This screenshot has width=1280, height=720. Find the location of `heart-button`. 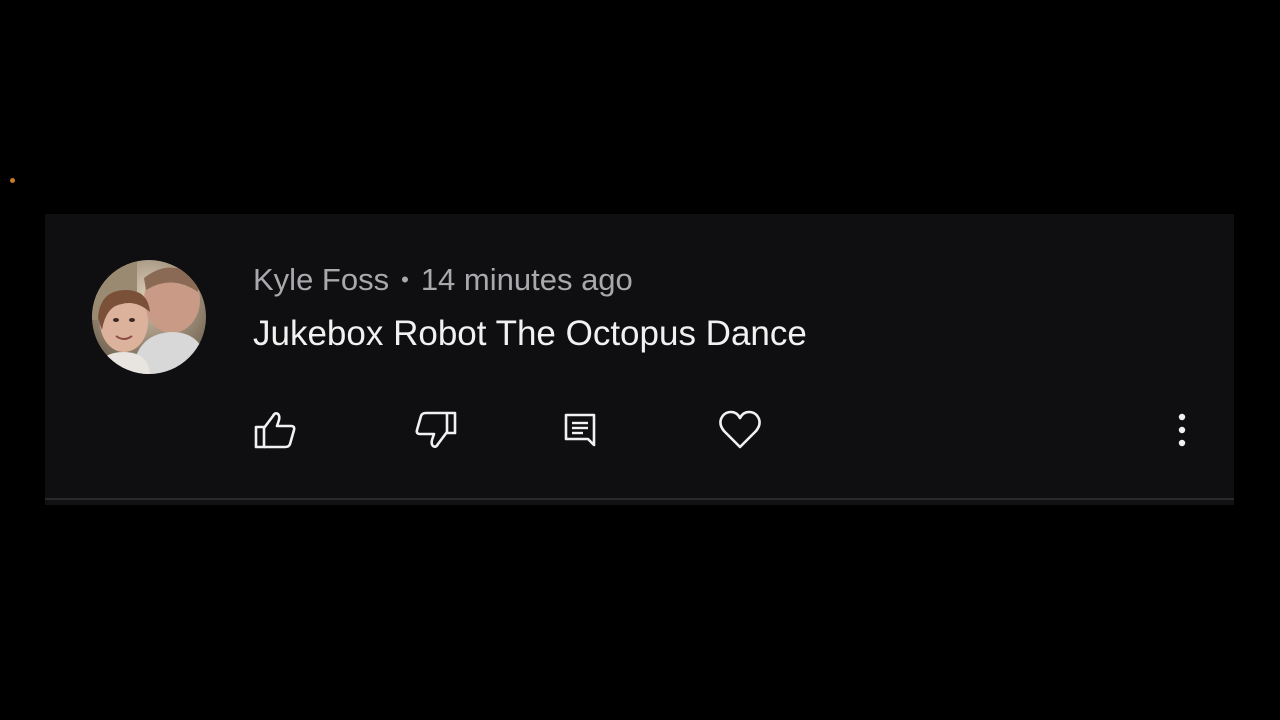

heart-button is located at coordinates (740, 430).